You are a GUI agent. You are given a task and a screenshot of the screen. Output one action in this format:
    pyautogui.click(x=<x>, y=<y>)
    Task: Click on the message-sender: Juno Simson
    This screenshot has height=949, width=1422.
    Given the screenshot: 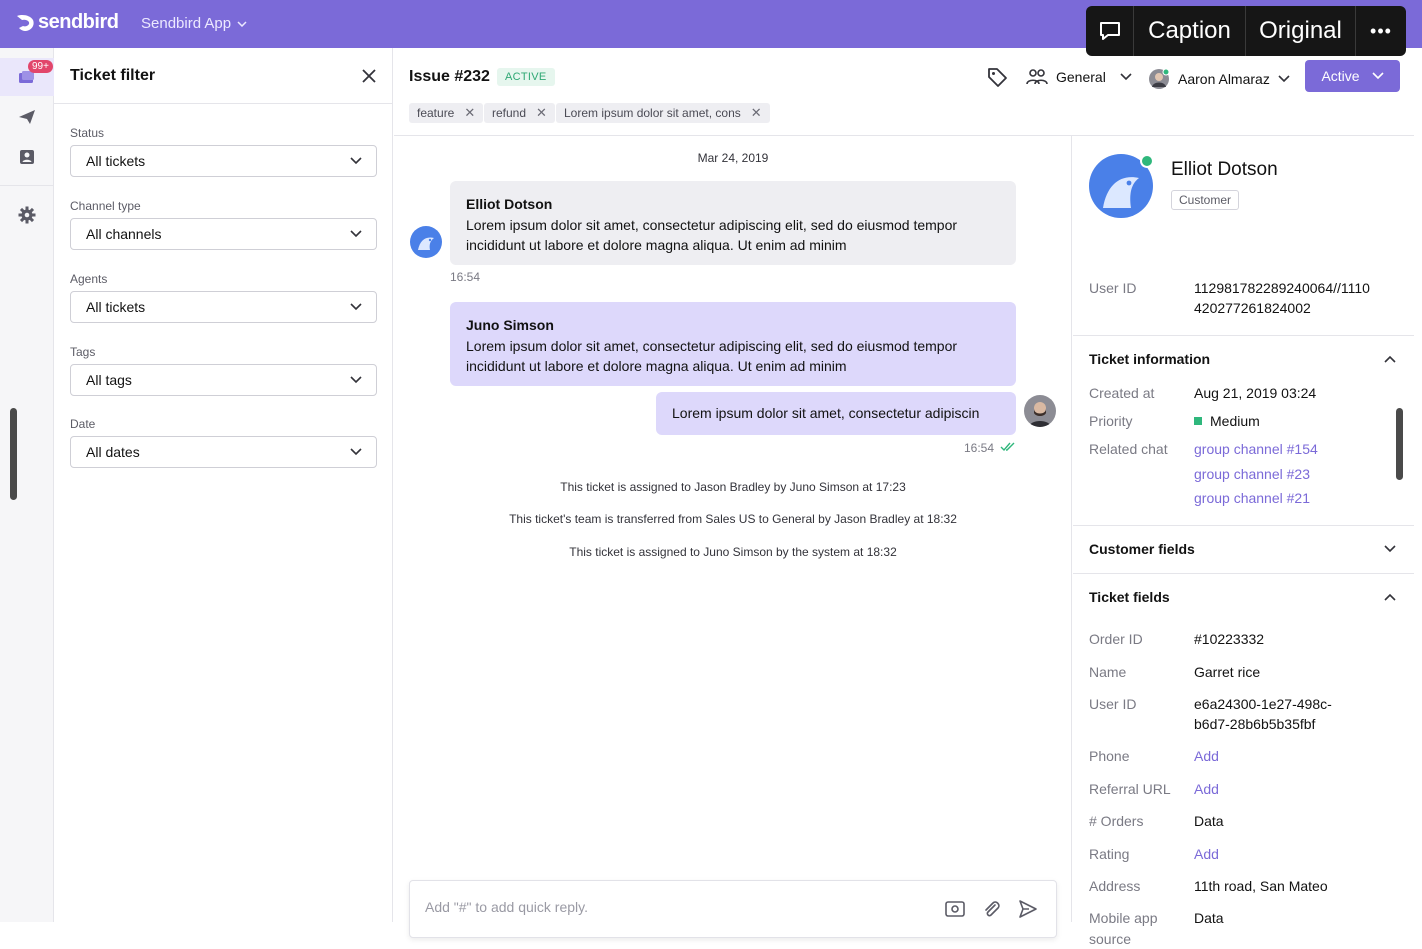 What is the action you would take?
    pyautogui.click(x=510, y=325)
    